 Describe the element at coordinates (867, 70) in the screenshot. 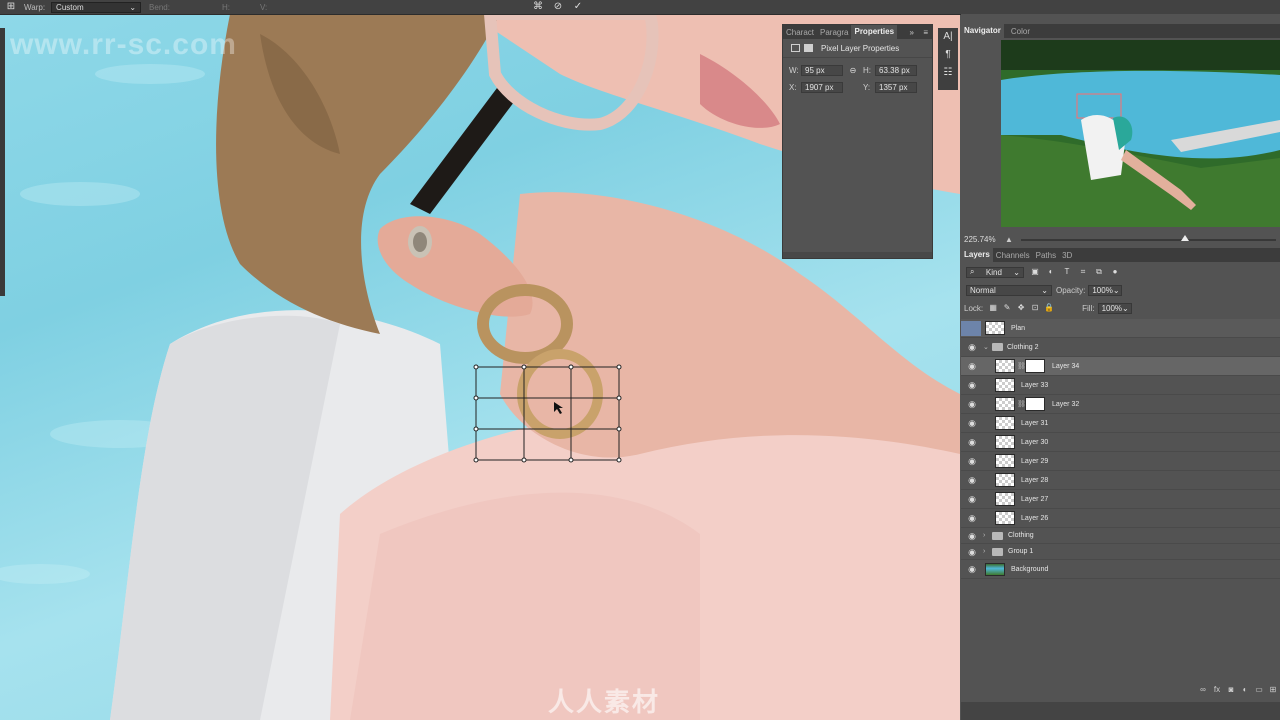

I see `h-label: H:` at that location.